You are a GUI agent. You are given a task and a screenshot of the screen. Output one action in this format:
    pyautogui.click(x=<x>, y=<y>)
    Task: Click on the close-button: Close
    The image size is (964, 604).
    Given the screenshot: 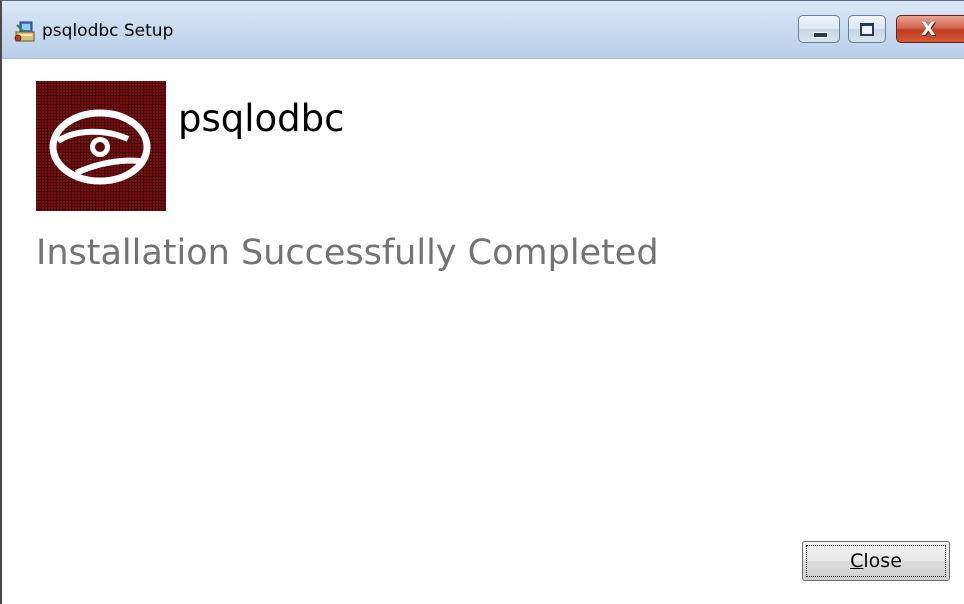 What is the action you would take?
    pyautogui.click(x=876, y=561)
    